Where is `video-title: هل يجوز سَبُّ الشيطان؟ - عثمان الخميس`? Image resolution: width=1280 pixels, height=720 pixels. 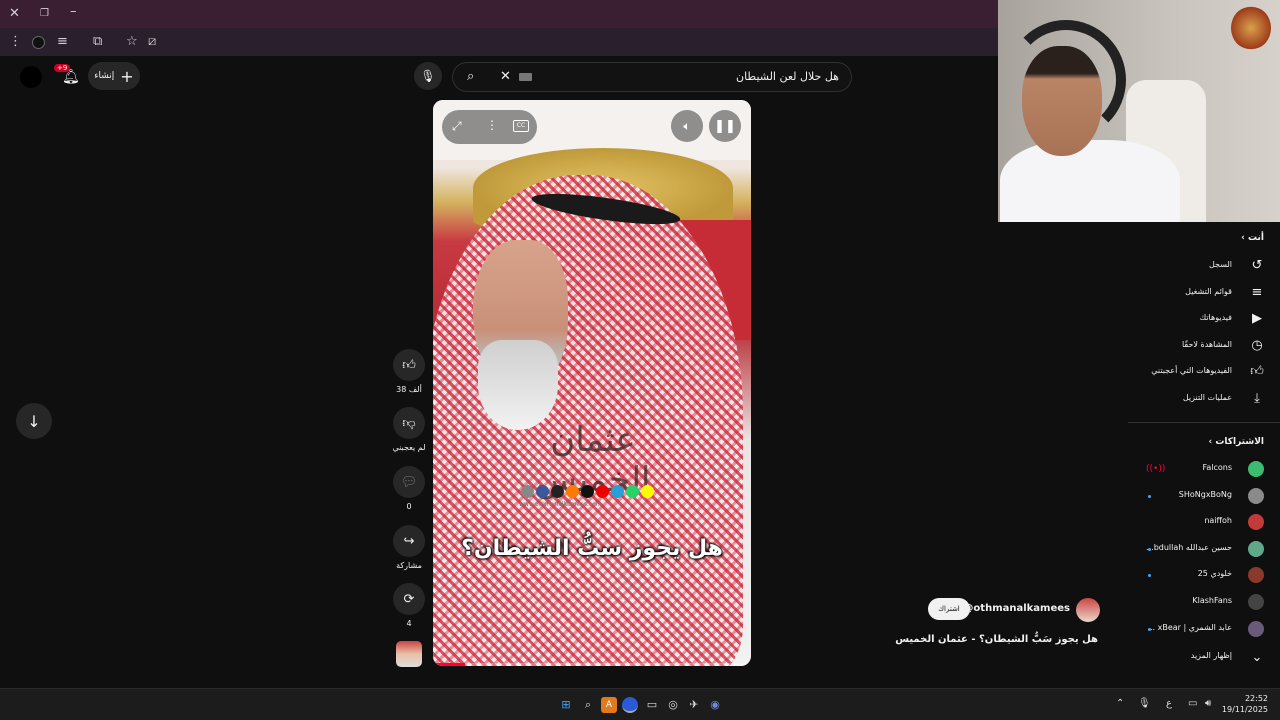 video-title: هل يجوز سَبُّ الشيطان؟ - عثمان الخميس is located at coordinates (996, 639).